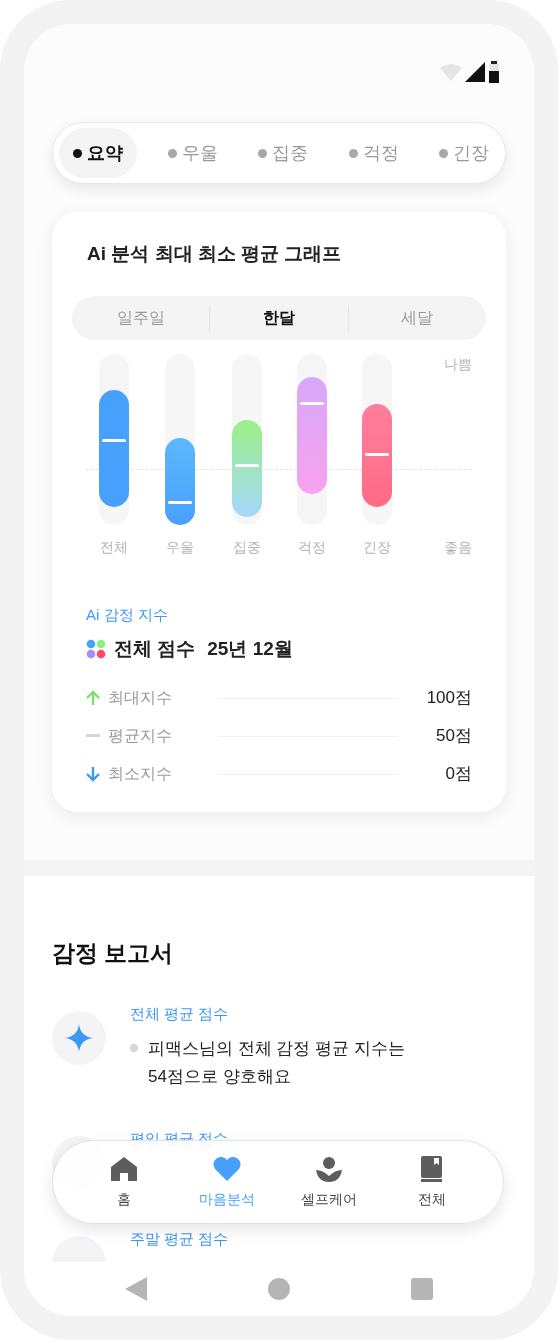 The image size is (558, 1340). Describe the element at coordinates (140, 698) in the screenshot. I see `metric-label: 최대지수` at that location.